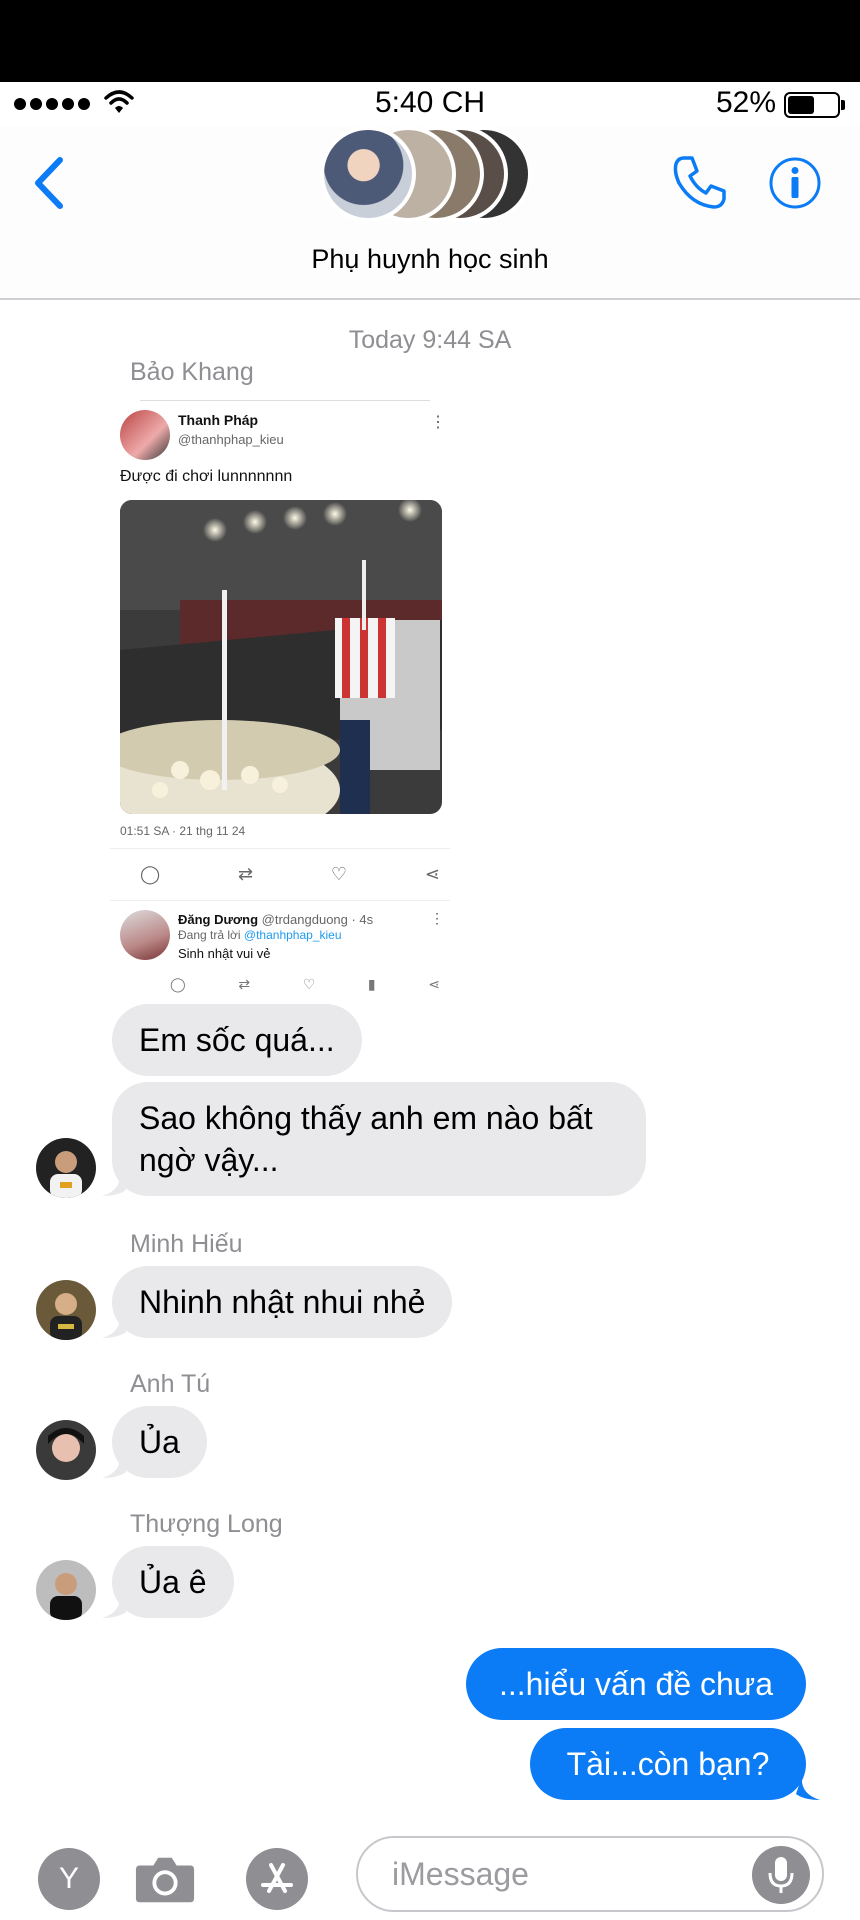  Describe the element at coordinates (430, 259) in the screenshot. I see `group-title: Phụ huynh học sinh` at that location.